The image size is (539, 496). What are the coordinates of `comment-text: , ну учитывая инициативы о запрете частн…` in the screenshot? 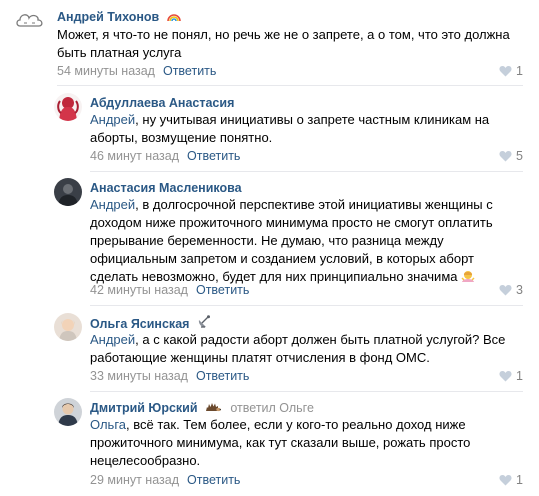 It's located at (290, 128).